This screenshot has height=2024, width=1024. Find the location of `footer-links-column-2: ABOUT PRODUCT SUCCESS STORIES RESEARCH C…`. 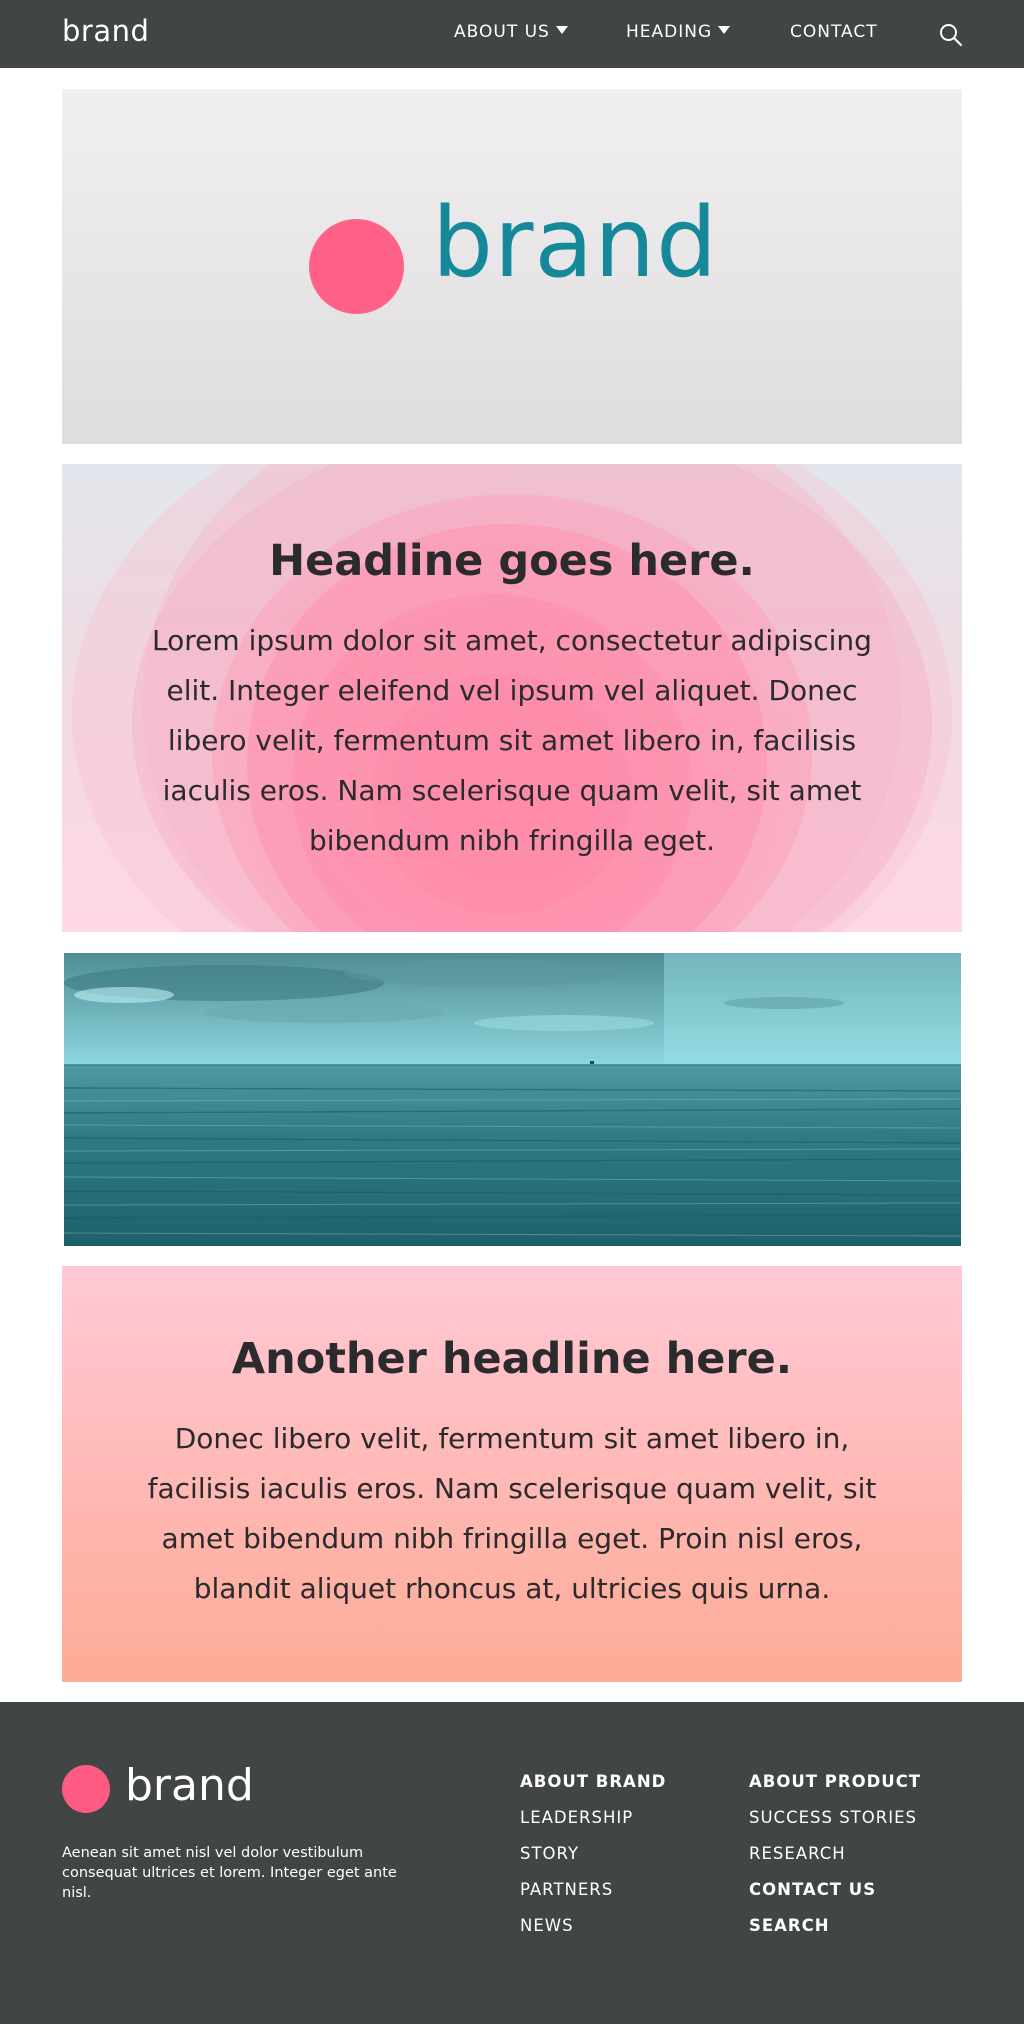

footer-links-column-2: ABOUT PRODUCT SUCCESS STORIES RESEARCH C… is located at coordinates (835, 1860).